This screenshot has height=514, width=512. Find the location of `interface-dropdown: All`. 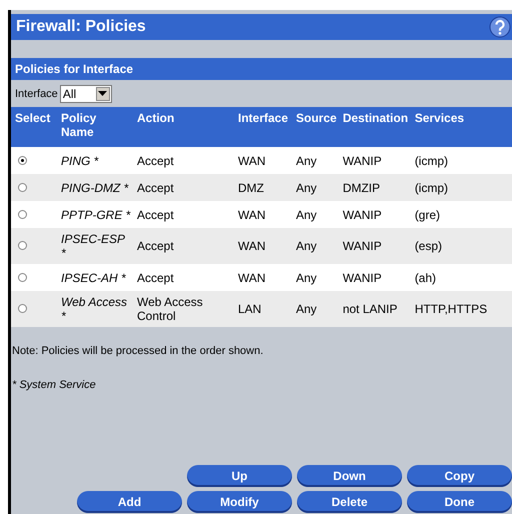

interface-dropdown: All is located at coordinates (86, 93).